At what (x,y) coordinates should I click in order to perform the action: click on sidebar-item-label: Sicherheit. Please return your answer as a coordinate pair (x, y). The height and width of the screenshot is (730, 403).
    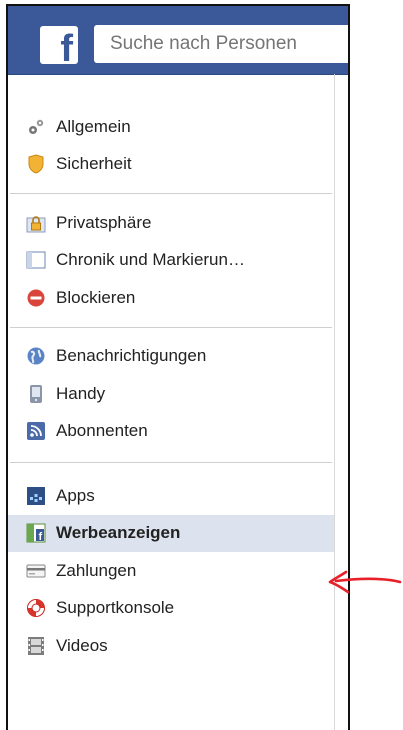
    Looking at the image, I should click on (94, 164).